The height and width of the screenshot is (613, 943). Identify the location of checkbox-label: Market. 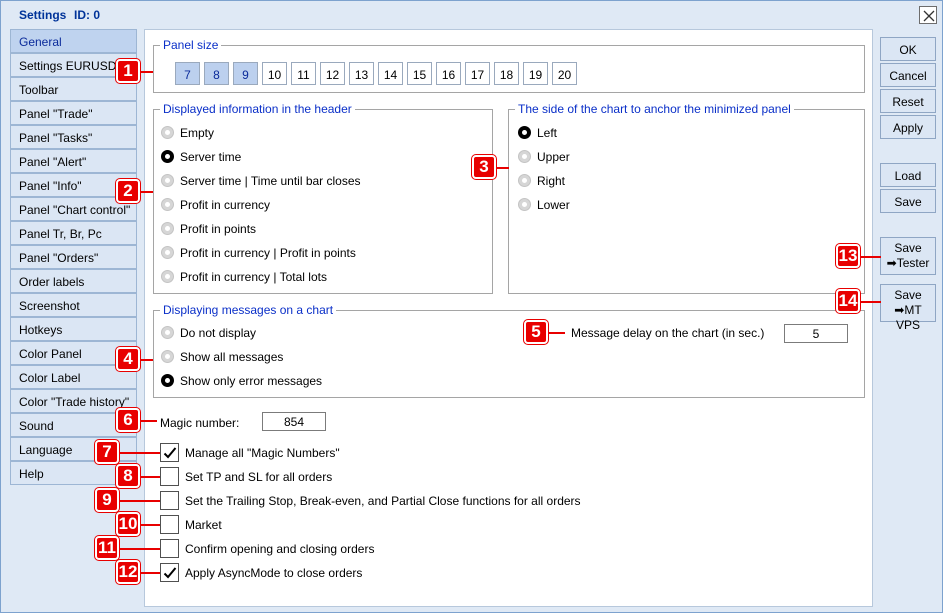
(203, 525).